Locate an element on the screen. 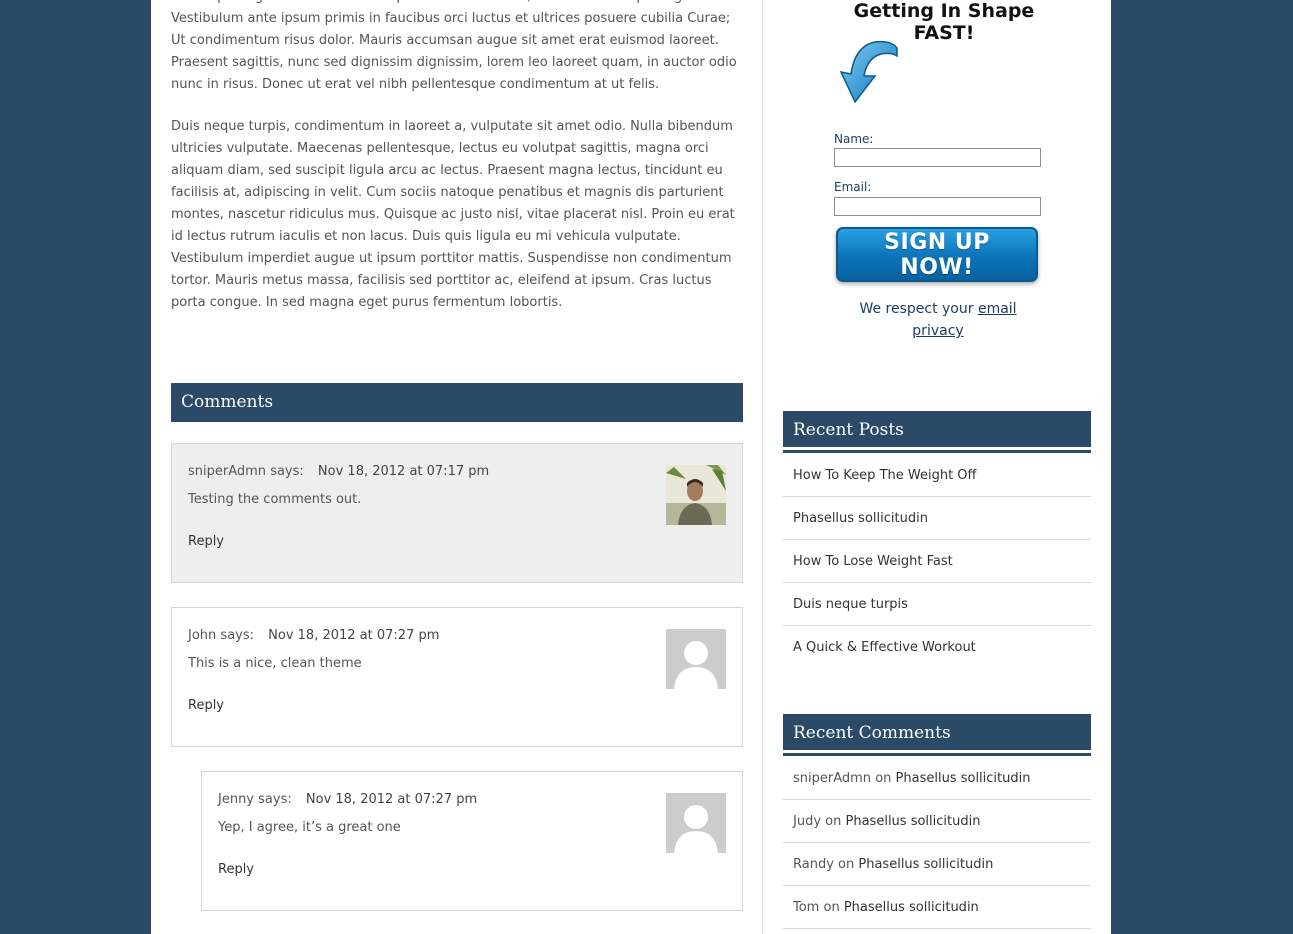 The image size is (1293, 934). list-item: How To Lose Weight Fast is located at coordinates (937, 561).